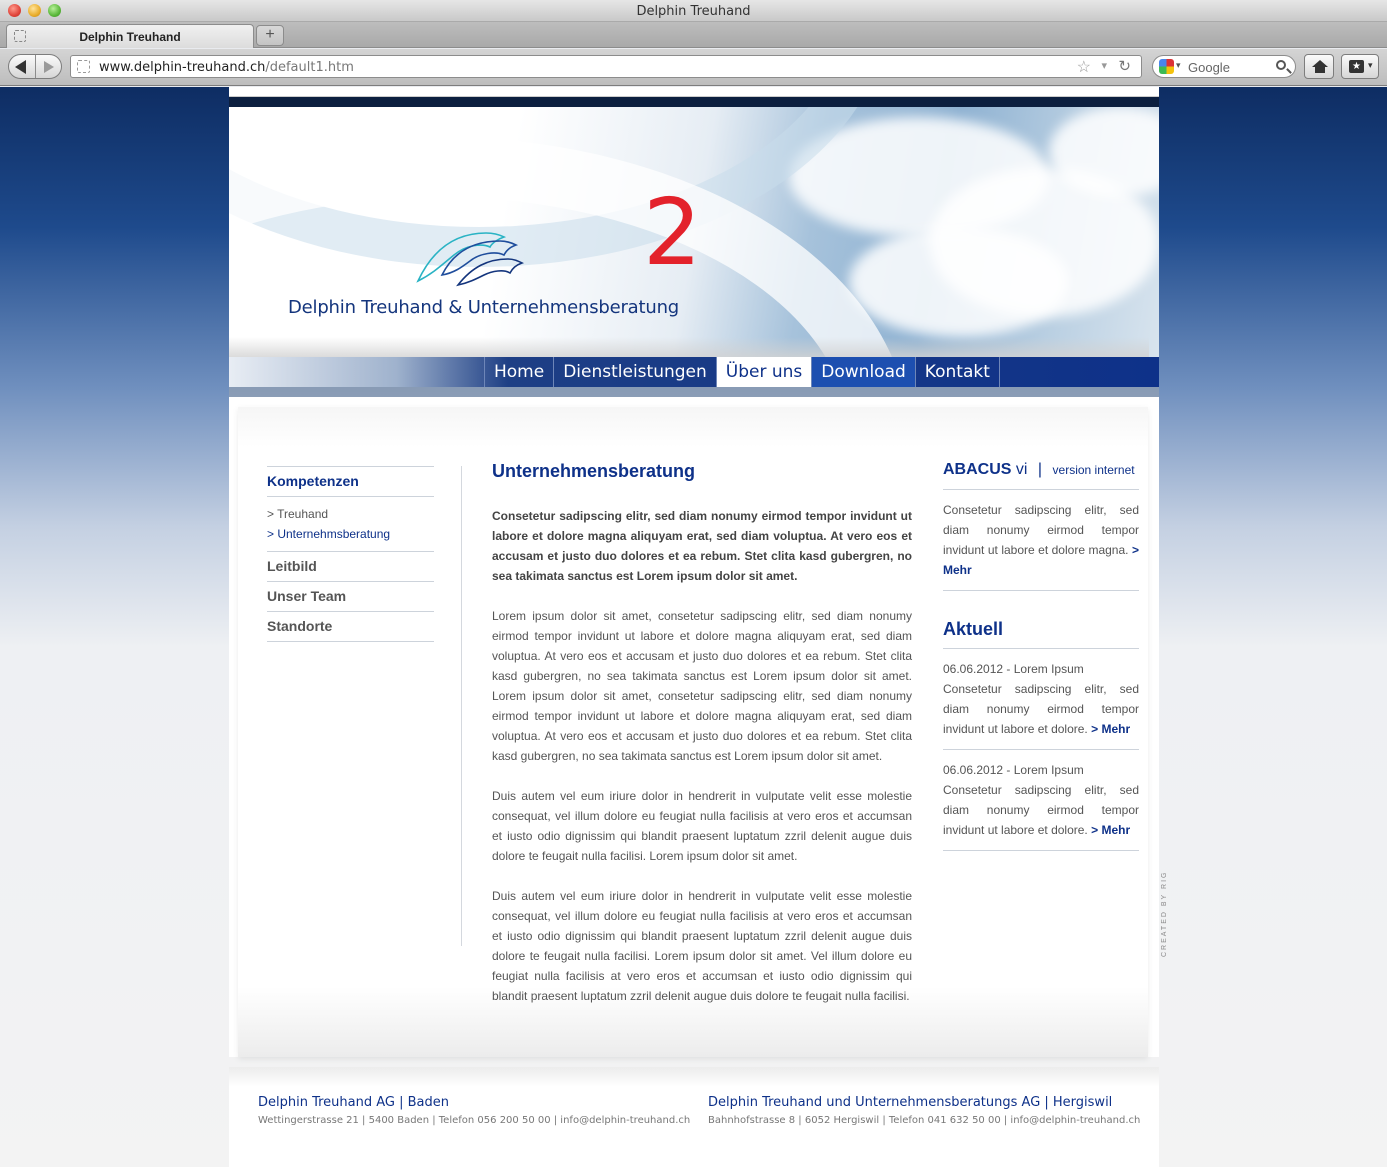 This screenshot has width=1387, height=1167. Describe the element at coordinates (350, 514) in the screenshot. I see `sidebar-subitem-treuhand: > Treuhand` at that location.